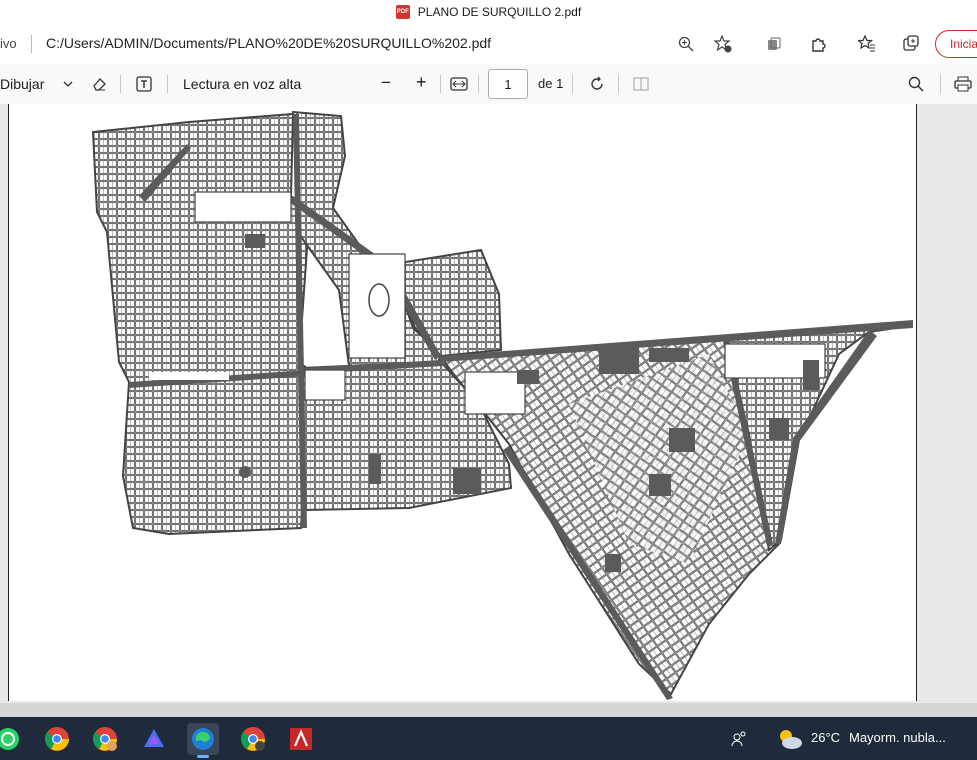  I want to click on chrome-n-icon, so click(253, 739).